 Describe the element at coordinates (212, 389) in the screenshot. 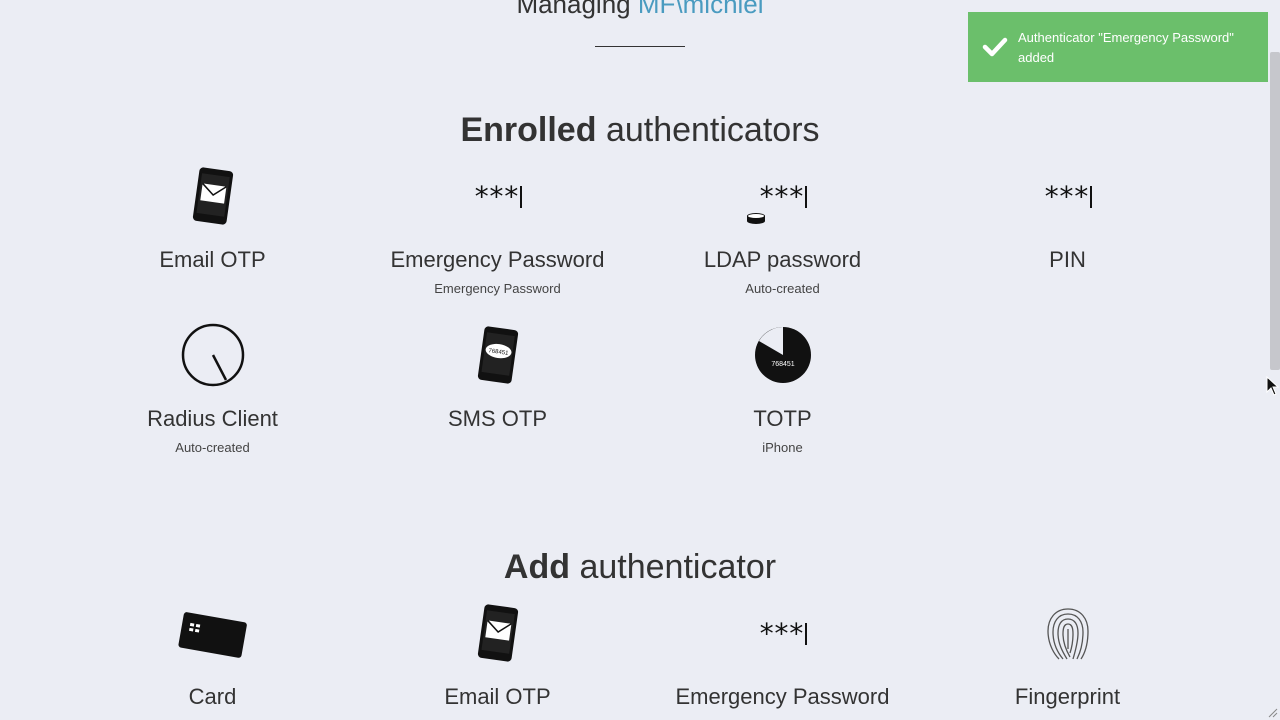

I see `enrolled-radius-client: Radius Client Auto-created` at that location.